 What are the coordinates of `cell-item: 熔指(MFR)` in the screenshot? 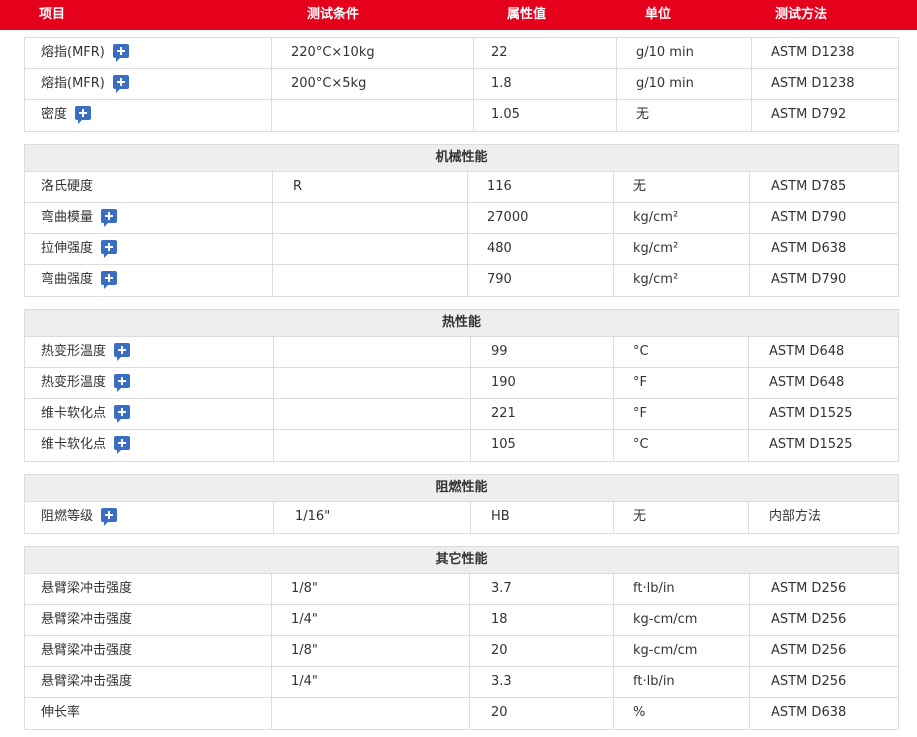 It's located at (85, 84).